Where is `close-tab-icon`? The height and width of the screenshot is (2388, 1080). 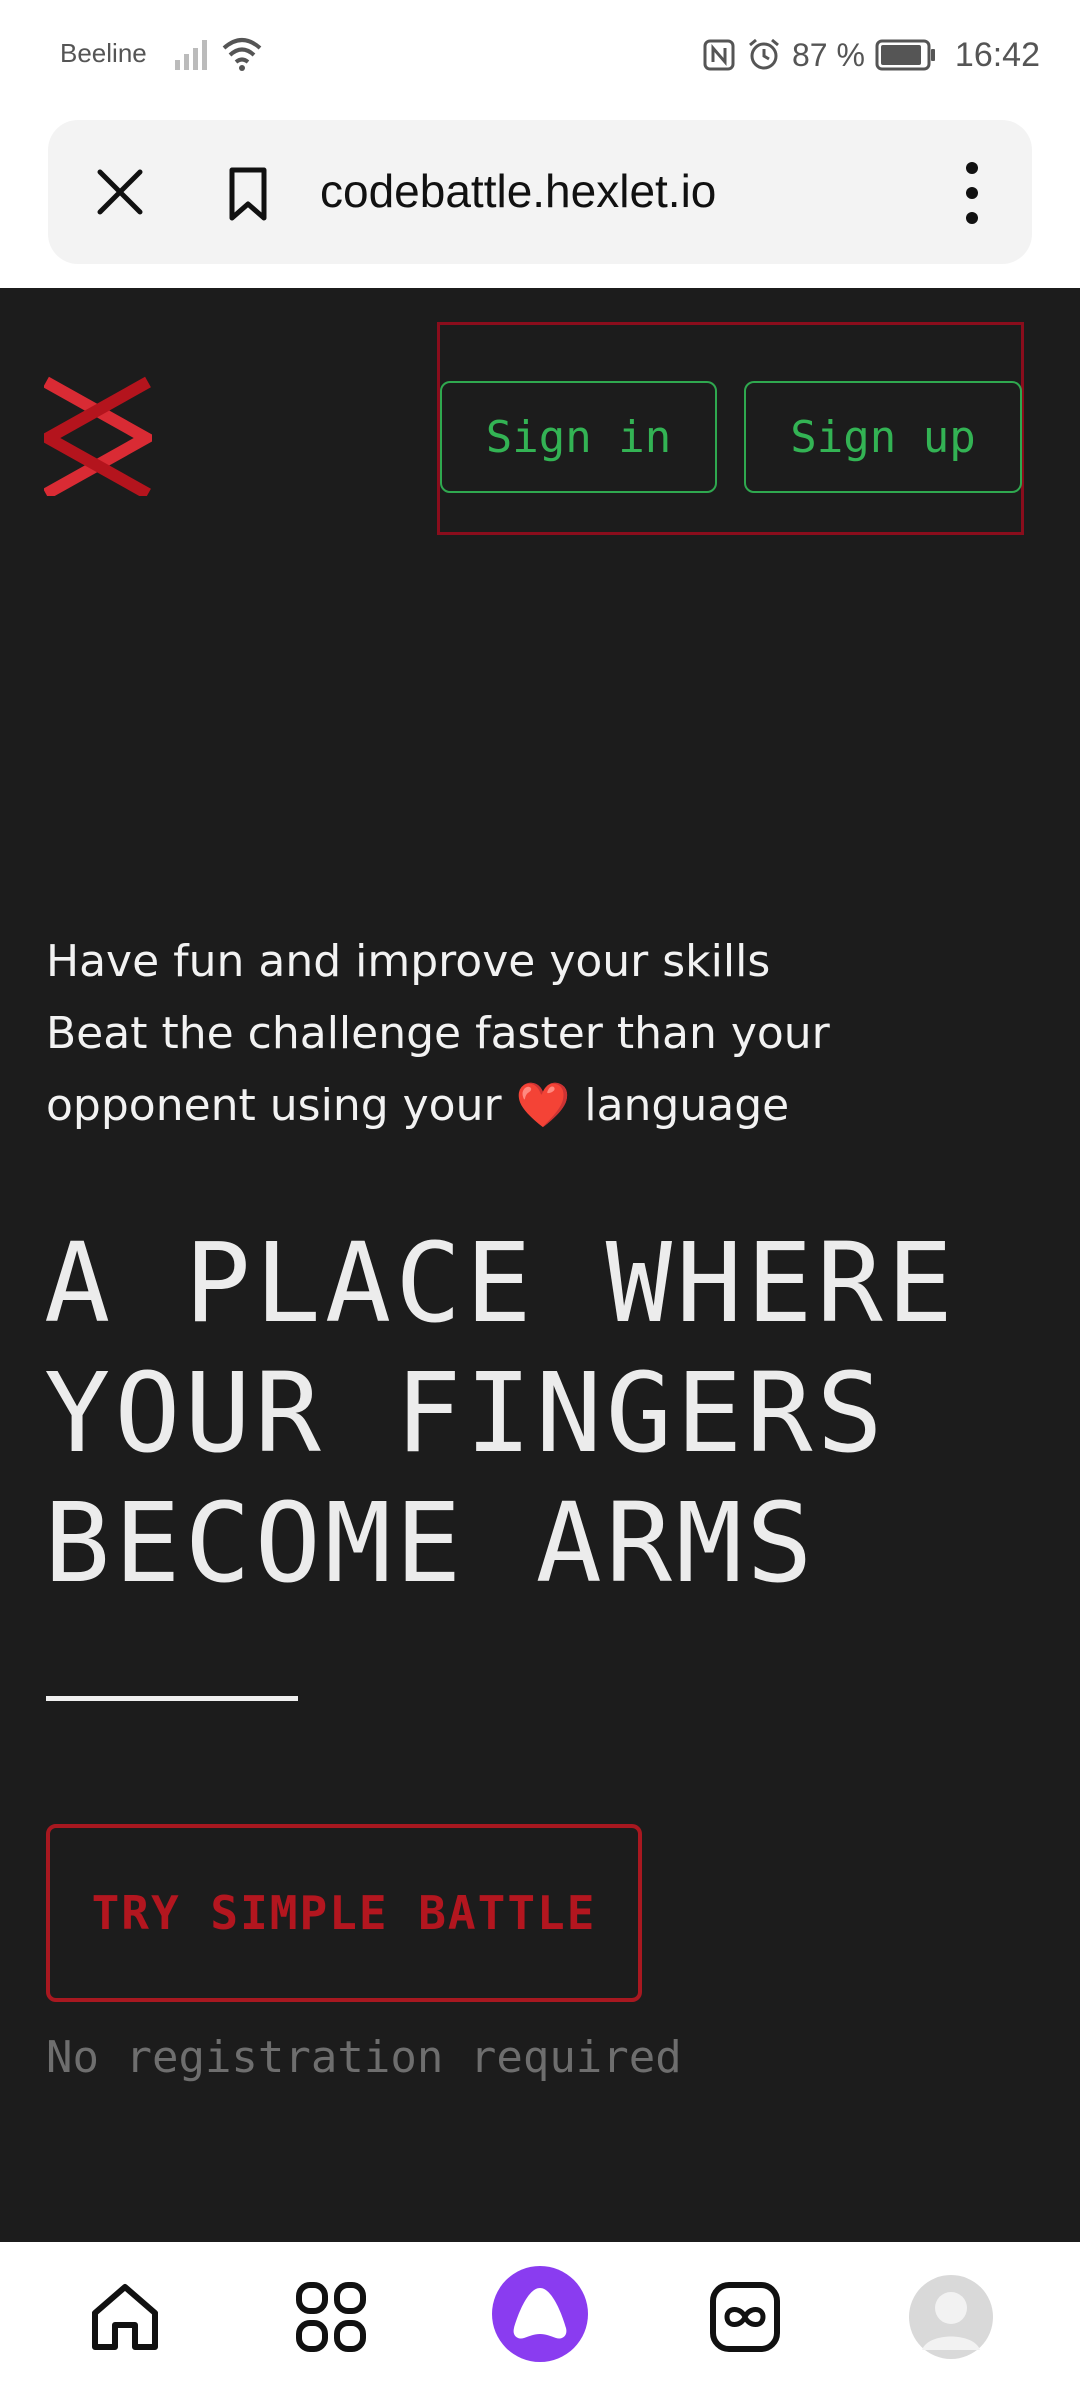
close-tab-icon is located at coordinates (120, 192).